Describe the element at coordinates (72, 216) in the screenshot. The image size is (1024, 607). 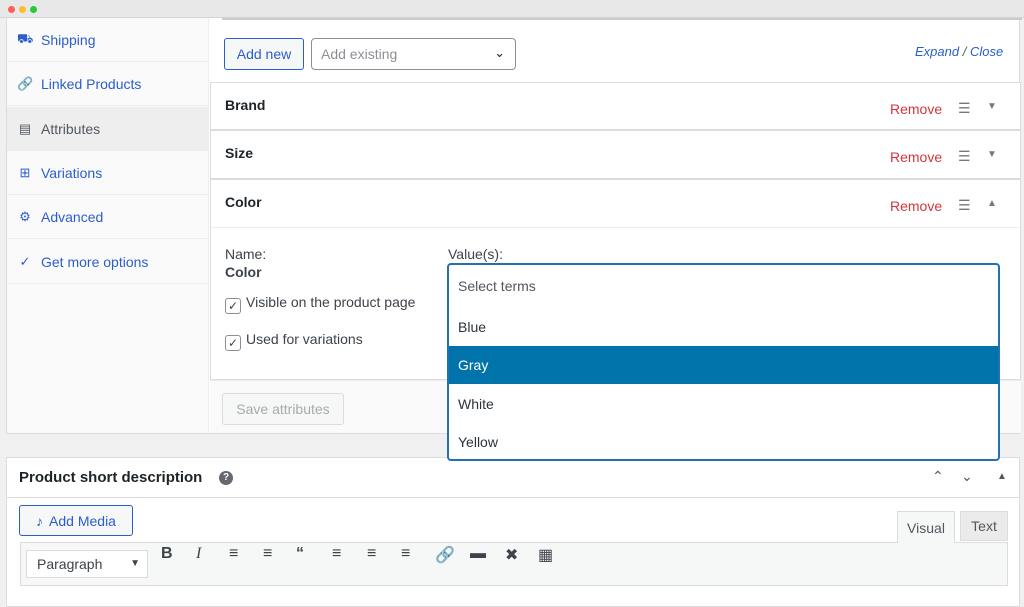
I see `tab-label: Advanced` at that location.